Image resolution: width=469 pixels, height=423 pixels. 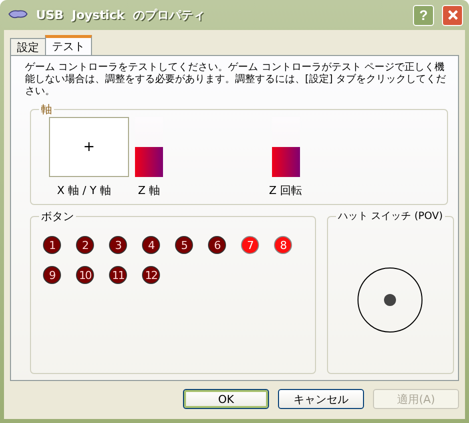 What do you see at coordinates (52, 245) in the screenshot?
I see `button-indicator: 1` at bounding box center [52, 245].